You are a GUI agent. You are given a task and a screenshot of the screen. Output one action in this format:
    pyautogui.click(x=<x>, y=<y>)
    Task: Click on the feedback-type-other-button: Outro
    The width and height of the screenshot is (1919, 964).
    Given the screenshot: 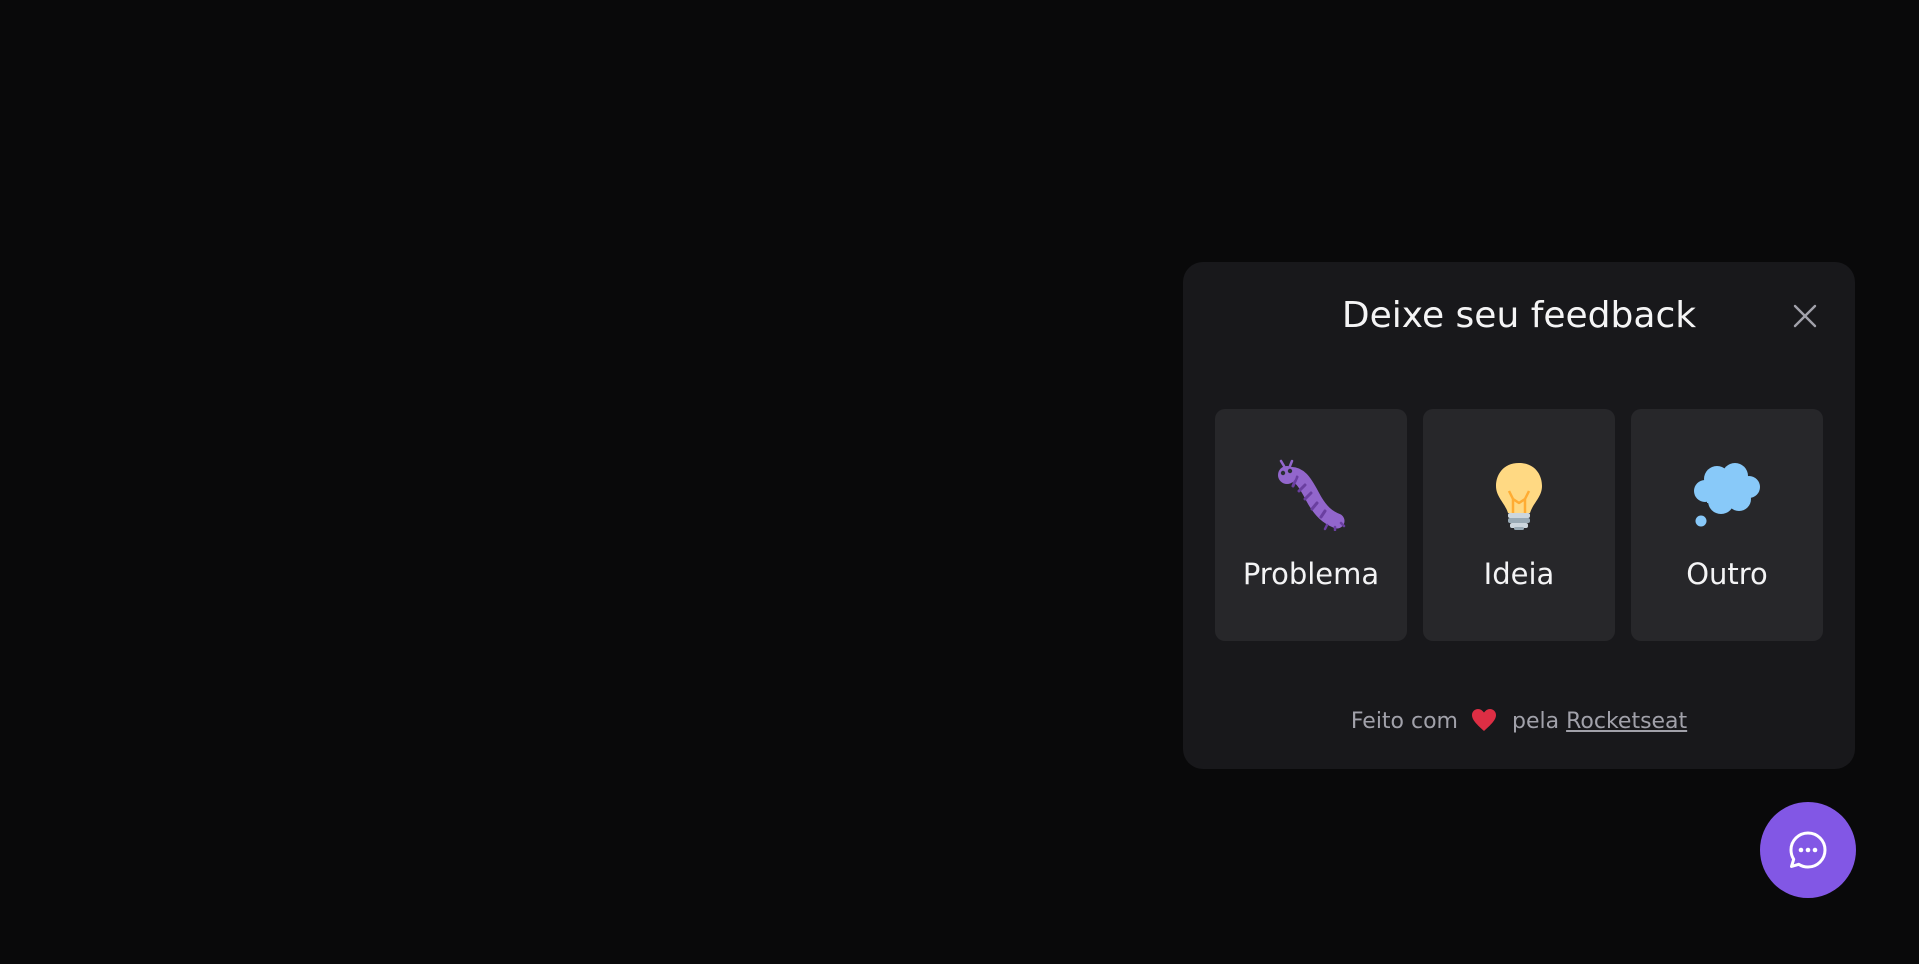 What is the action you would take?
    pyautogui.click(x=1727, y=525)
    